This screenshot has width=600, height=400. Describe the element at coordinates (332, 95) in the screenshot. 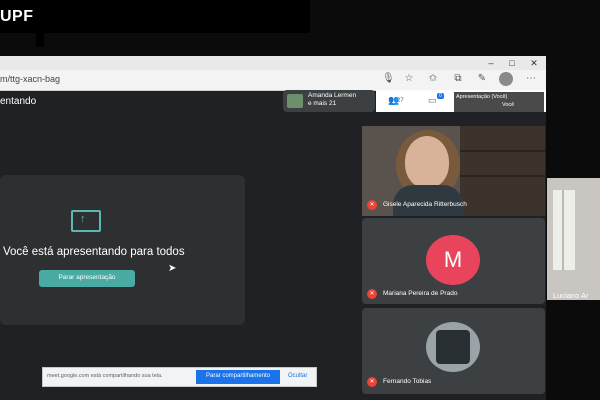

I see `chip-name-line1: Amanda Lermen` at that location.